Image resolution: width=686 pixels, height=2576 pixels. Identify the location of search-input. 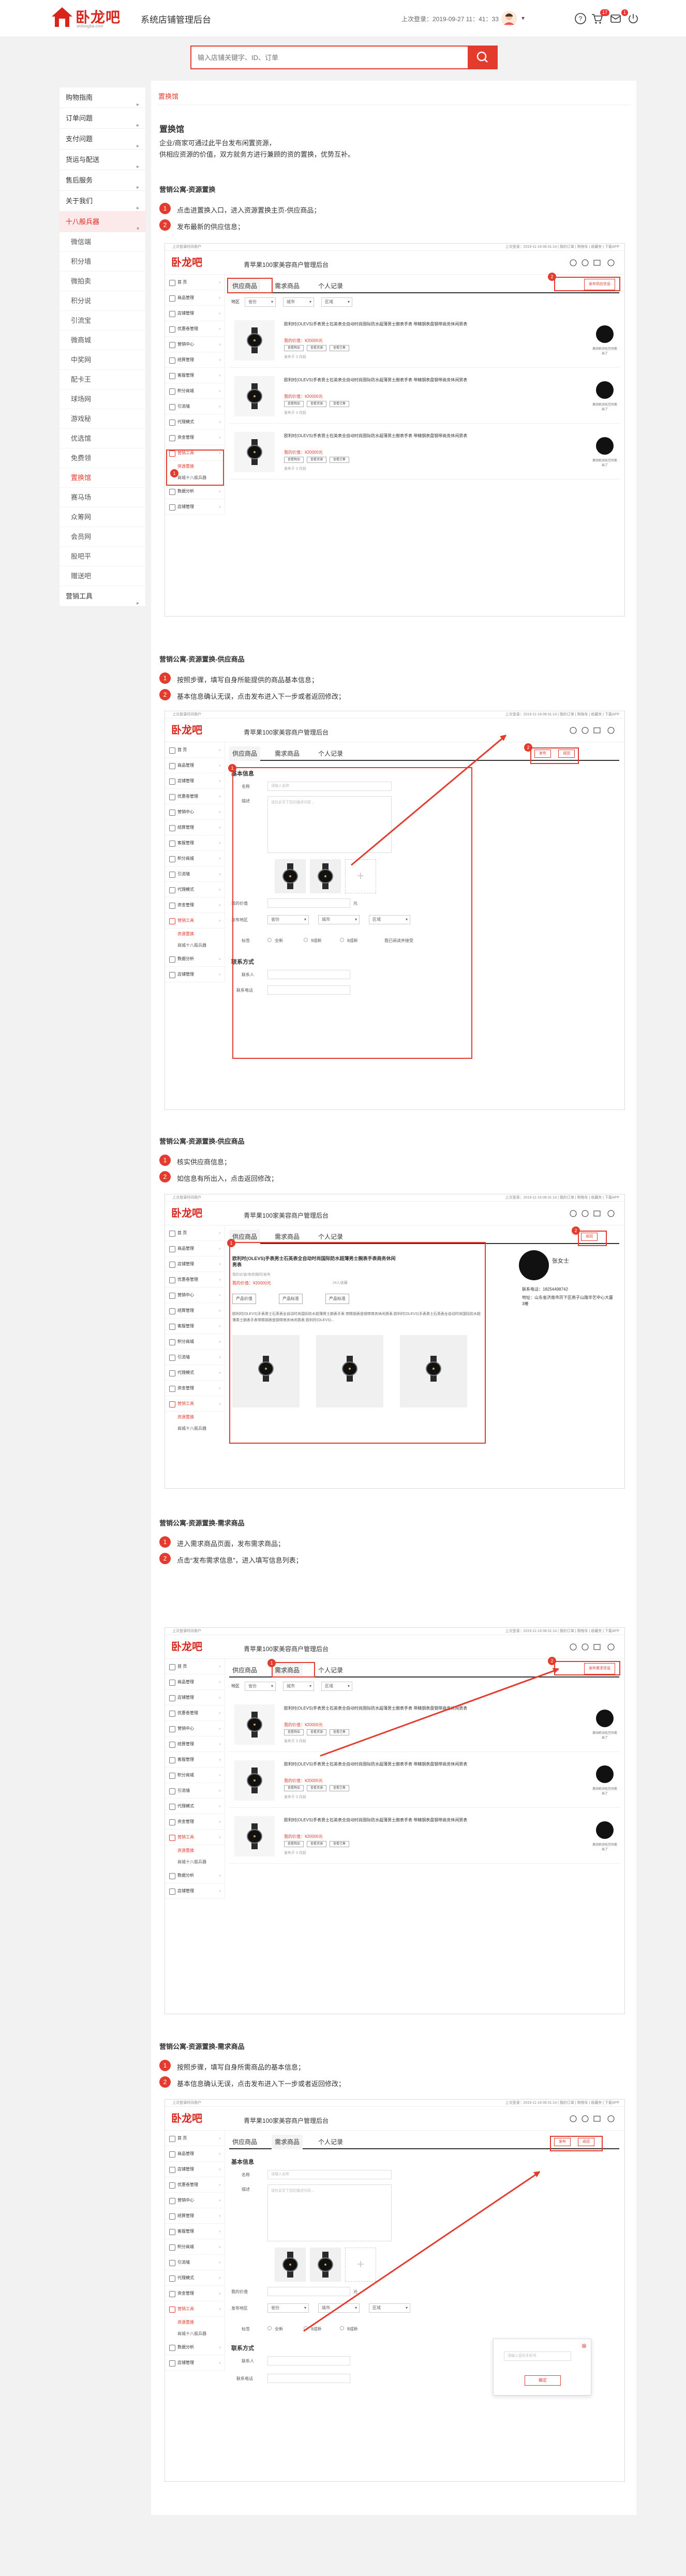
(328, 57).